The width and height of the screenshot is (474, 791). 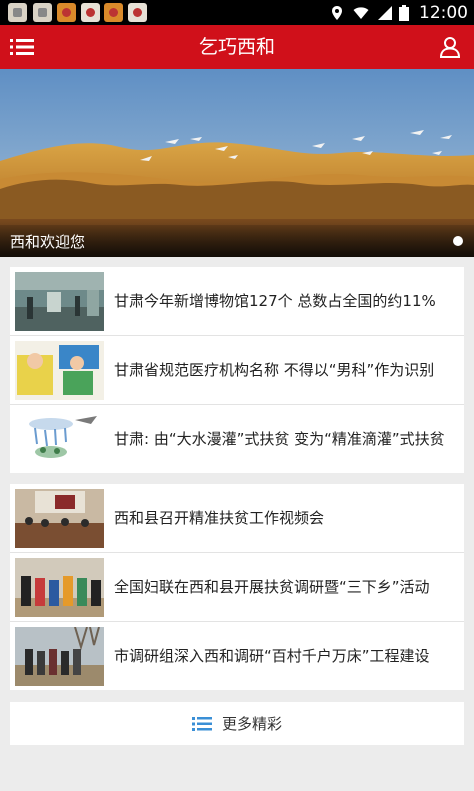 What do you see at coordinates (404, 12) in the screenshot?
I see `battery-icon` at bounding box center [404, 12].